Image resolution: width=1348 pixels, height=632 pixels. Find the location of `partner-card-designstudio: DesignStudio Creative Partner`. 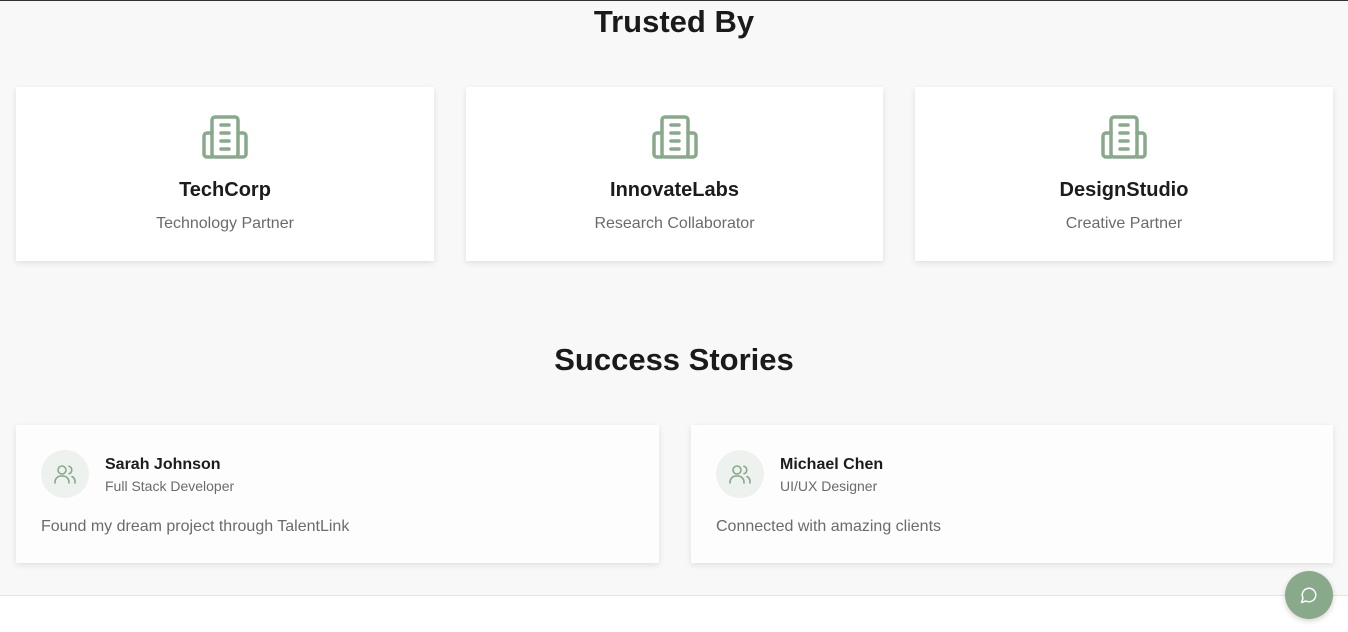

partner-card-designstudio: DesignStudio Creative Partner is located at coordinates (1124, 174).